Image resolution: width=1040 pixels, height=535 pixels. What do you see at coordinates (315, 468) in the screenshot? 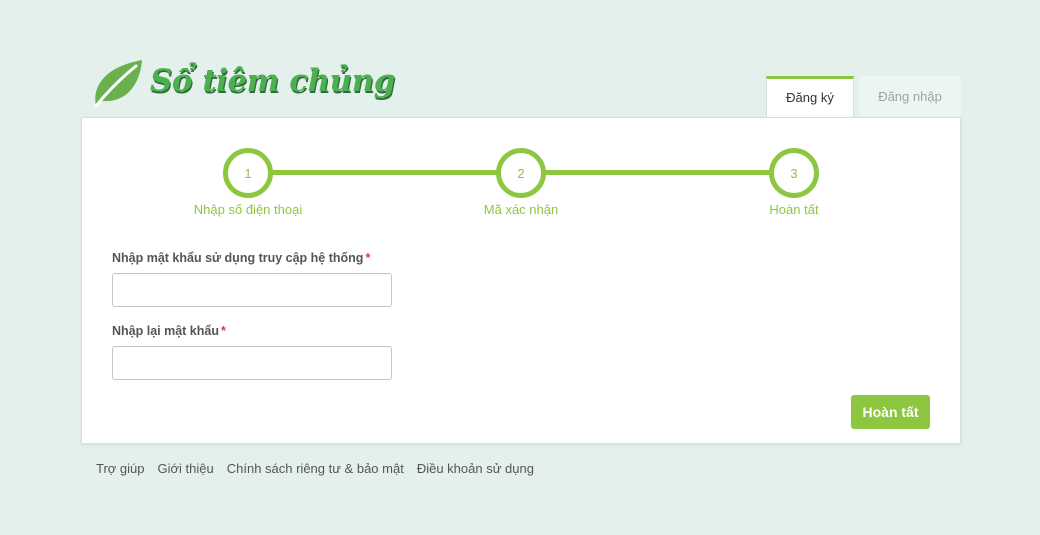
I see `footer-link-privacy: Chính sách riêng tư & bảo mật` at bounding box center [315, 468].